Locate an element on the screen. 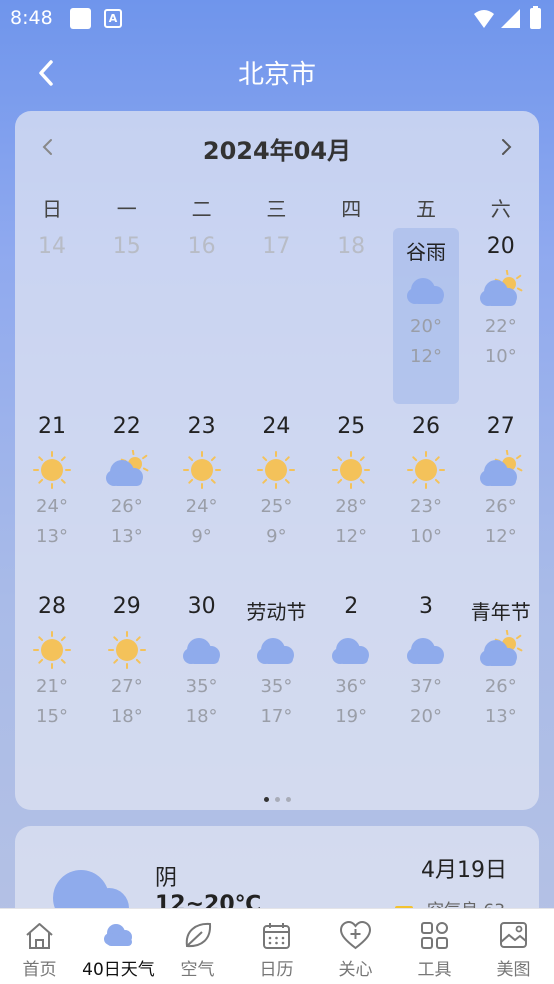 The height and width of the screenshot is (984, 554). calendar-day: 青年节 26° 13° is located at coordinates (501, 676).